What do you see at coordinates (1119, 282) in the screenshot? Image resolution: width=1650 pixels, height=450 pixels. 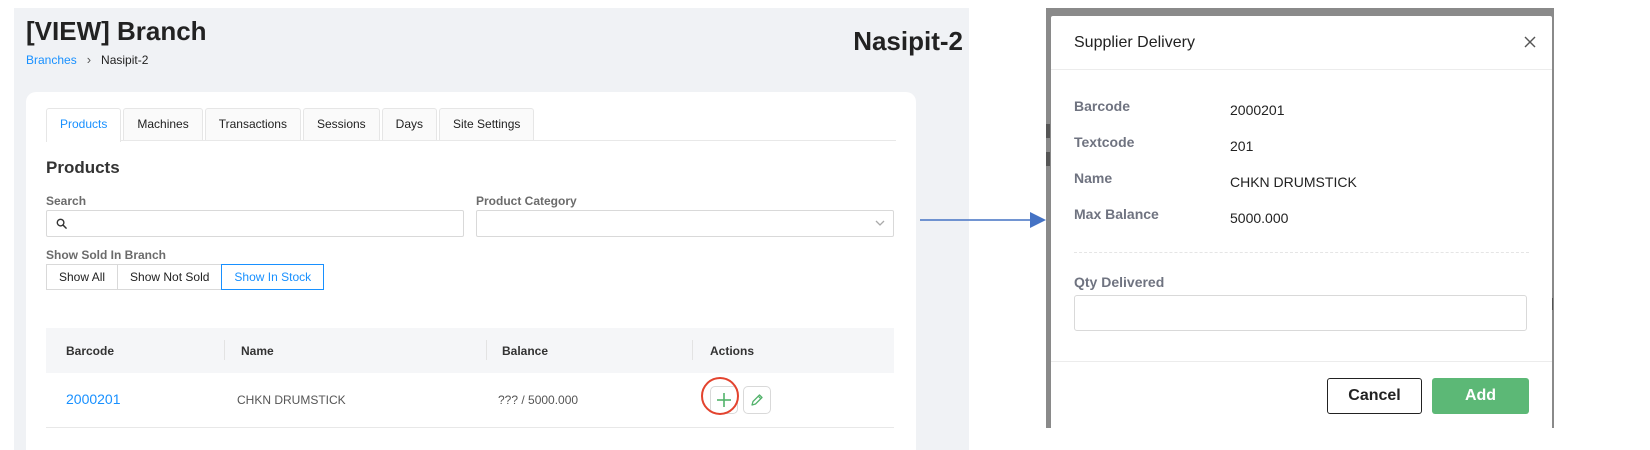 I see `qty-delivered-label: Qty Delivered` at bounding box center [1119, 282].